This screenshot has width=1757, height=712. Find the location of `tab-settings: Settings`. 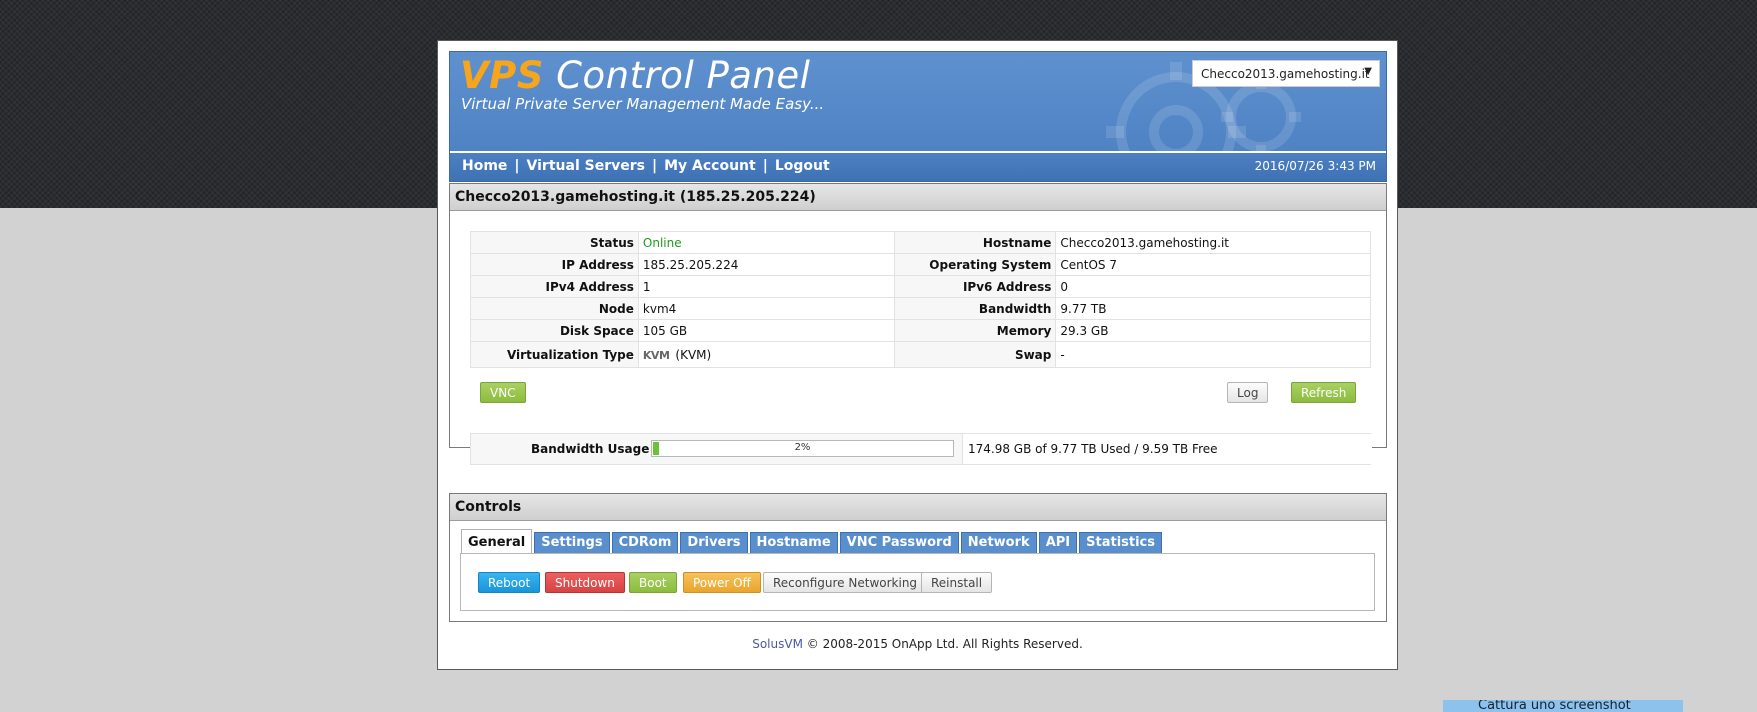

tab-settings: Settings is located at coordinates (572, 543).